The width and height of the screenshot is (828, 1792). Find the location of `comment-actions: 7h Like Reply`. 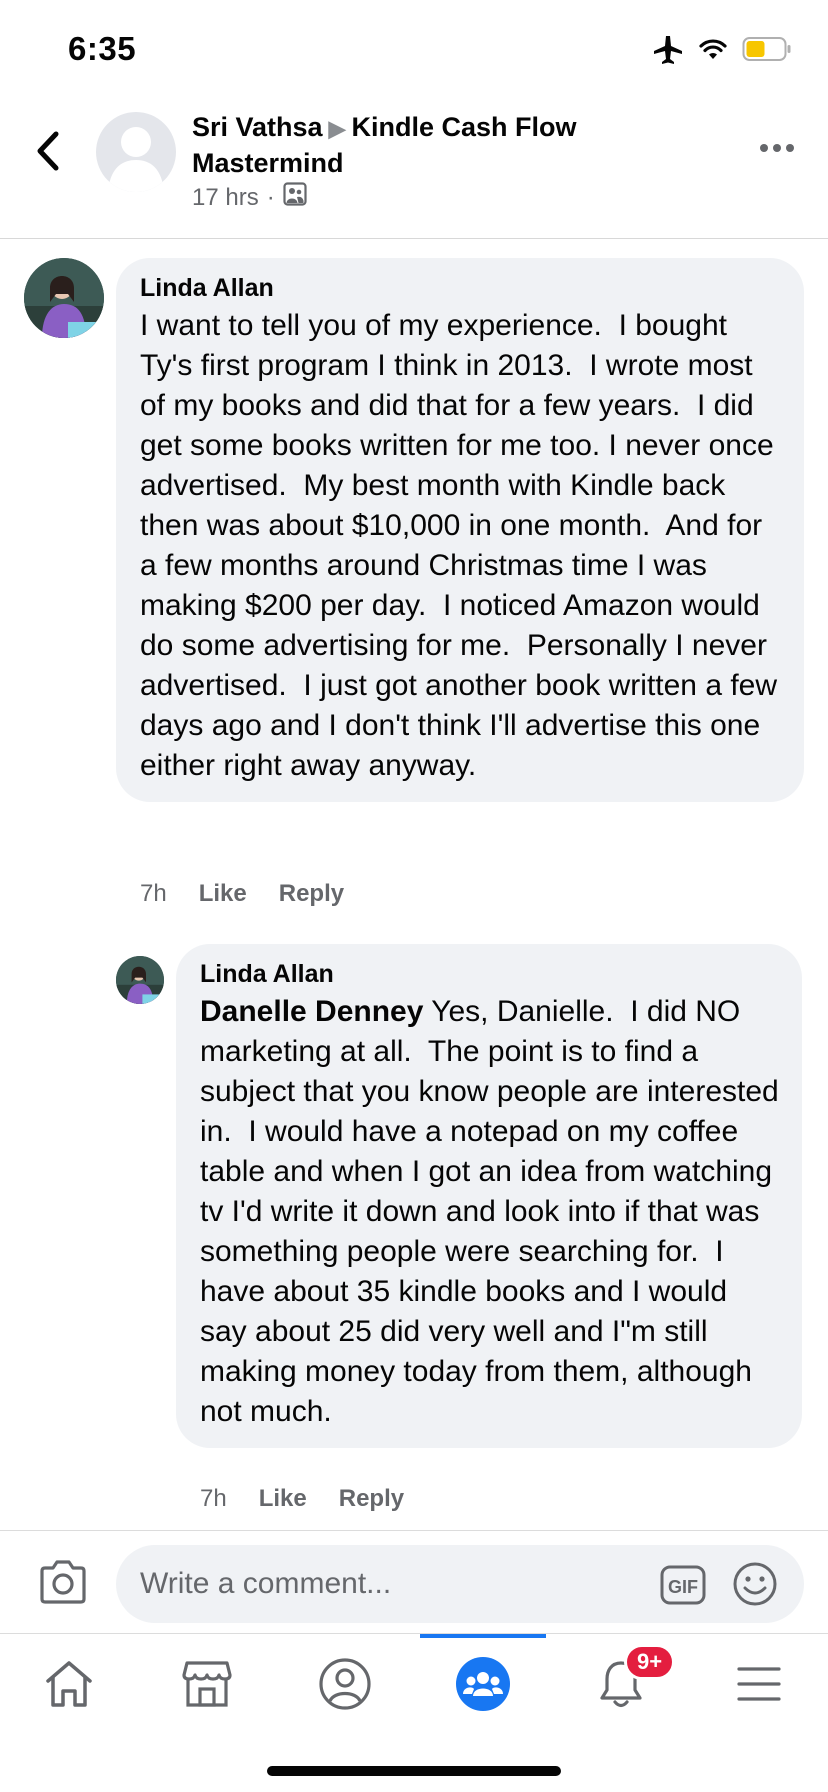

comment-actions: 7h Like Reply is located at coordinates (242, 894).